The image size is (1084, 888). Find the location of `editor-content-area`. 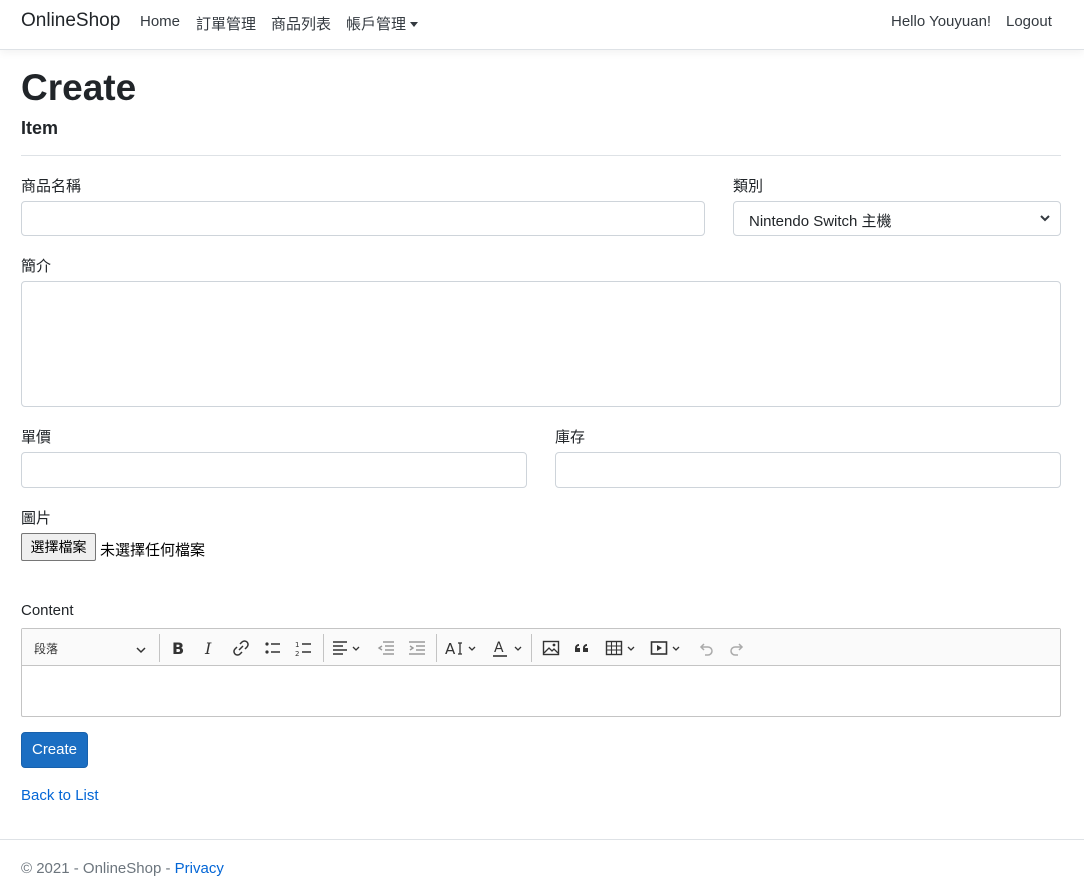

editor-content-area is located at coordinates (541, 691).